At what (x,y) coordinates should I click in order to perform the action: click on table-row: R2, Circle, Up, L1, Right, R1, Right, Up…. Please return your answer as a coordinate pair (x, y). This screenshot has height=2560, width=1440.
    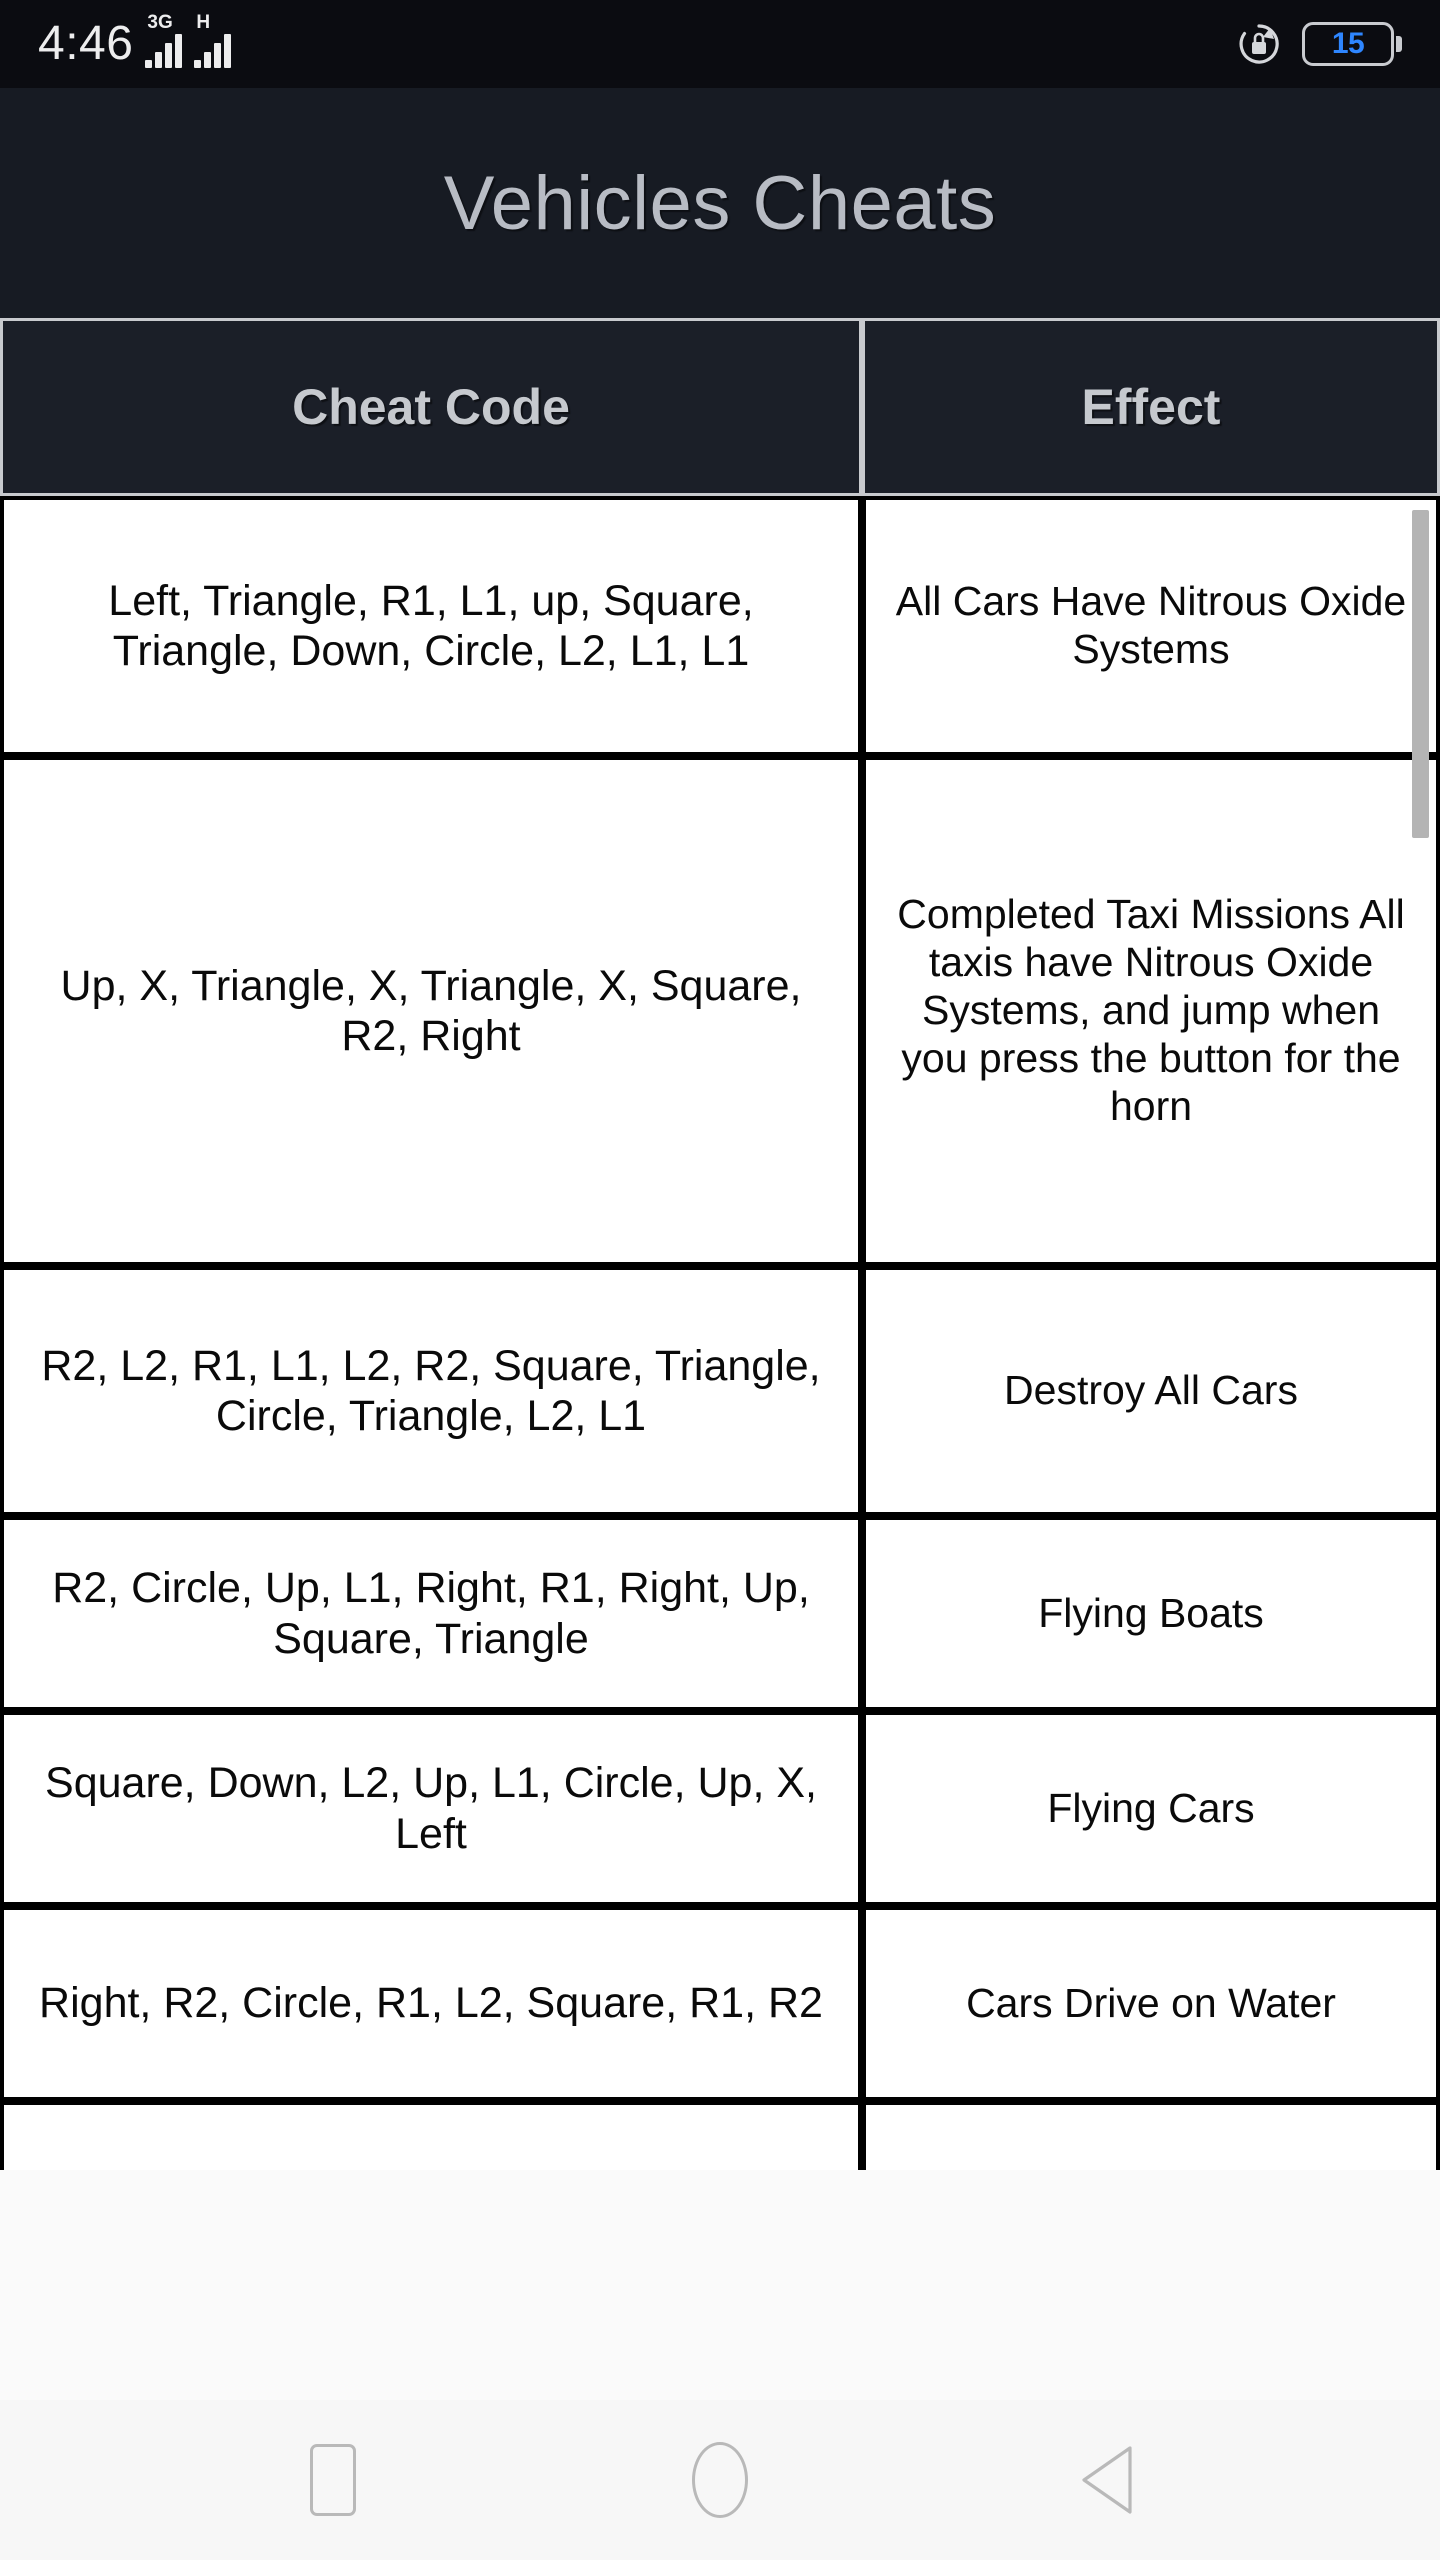
    Looking at the image, I should click on (720, 1613).